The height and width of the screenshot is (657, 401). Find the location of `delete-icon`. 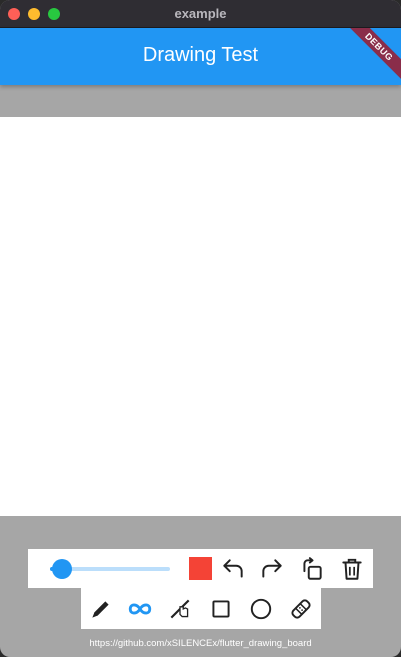

delete-icon is located at coordinates (352, 569).